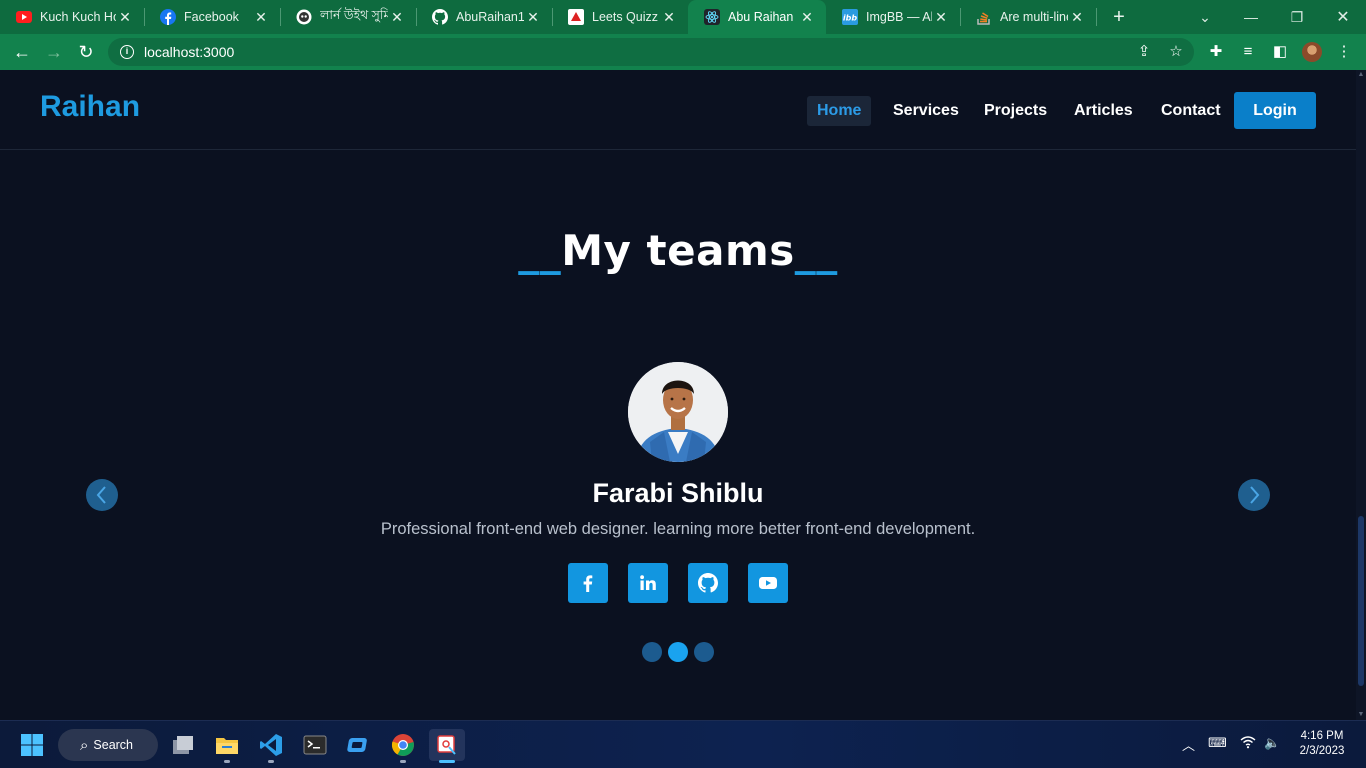 The height and width of the screenshot is (768, 1366). I want to click on carousel-next-button, so click(1254, 495).